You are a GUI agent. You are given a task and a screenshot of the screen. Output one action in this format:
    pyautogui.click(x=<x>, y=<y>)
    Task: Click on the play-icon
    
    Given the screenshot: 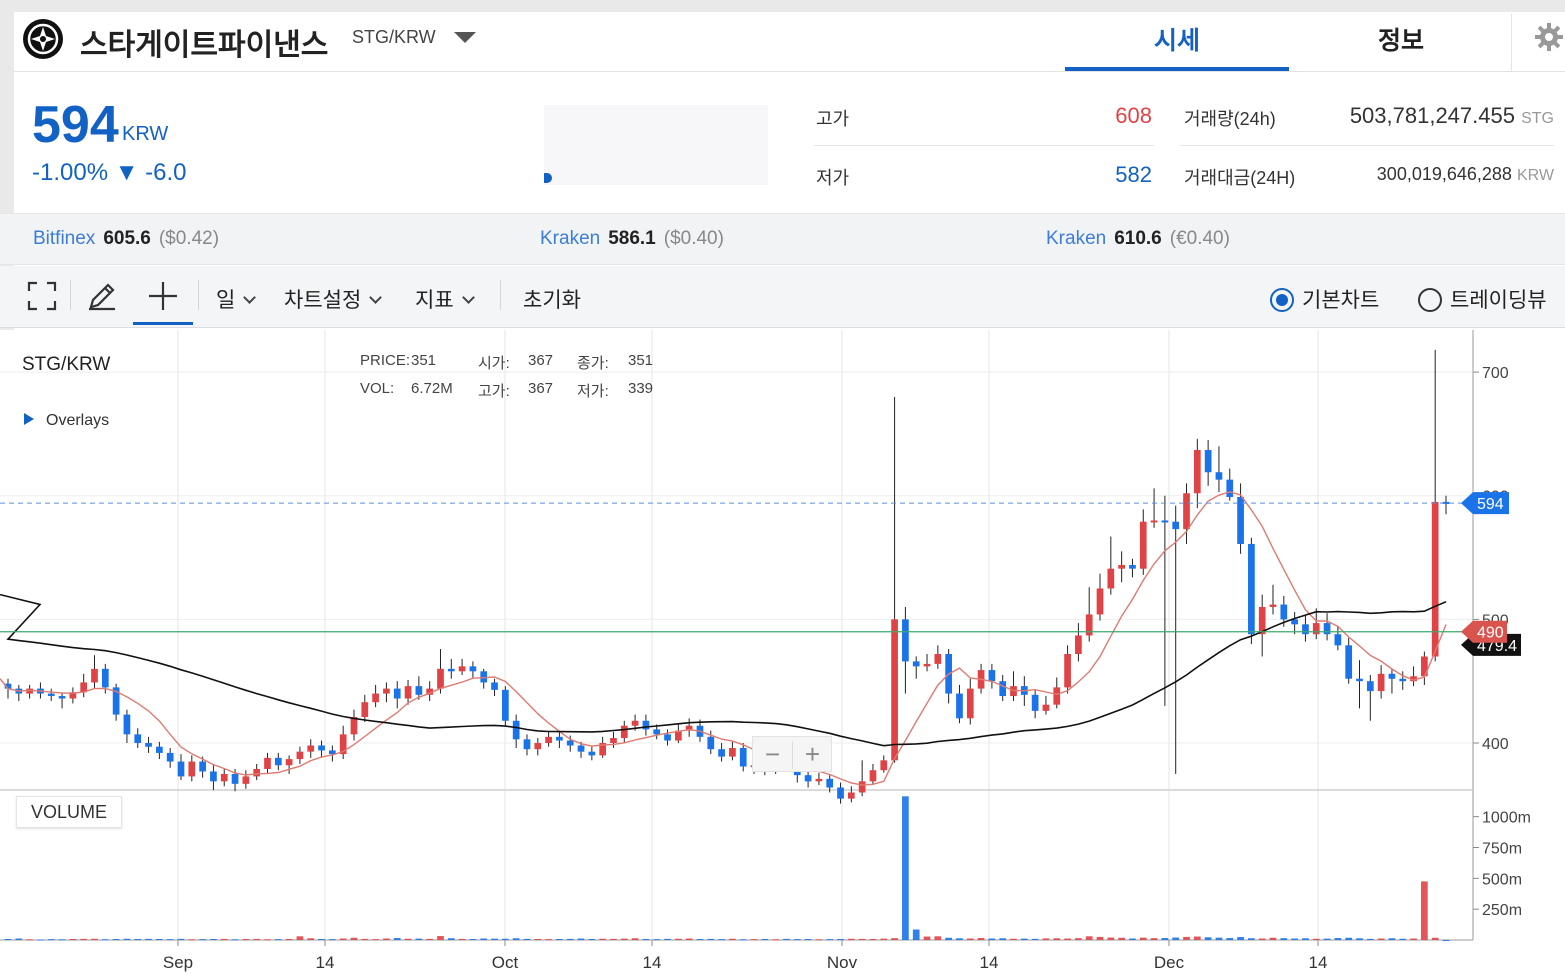 What is the action you would take?
    pyautogui.click(x=29, y=419)
    